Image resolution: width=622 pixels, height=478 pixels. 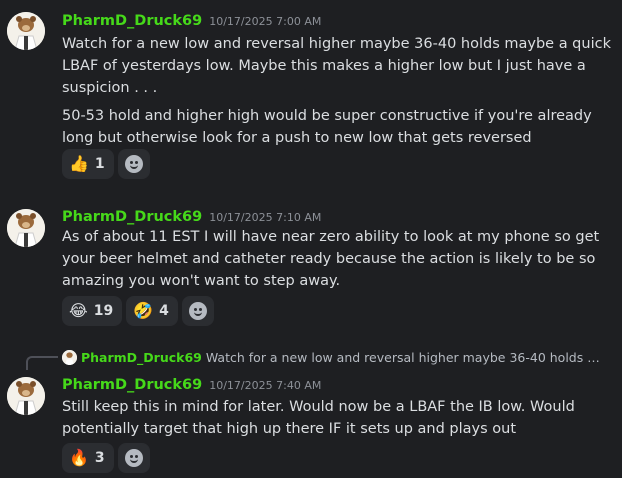 What do you see at coordinates (79, 457) in the screenshot?
I see `fire-icon: 🔥` at bounding box center [79, 457].